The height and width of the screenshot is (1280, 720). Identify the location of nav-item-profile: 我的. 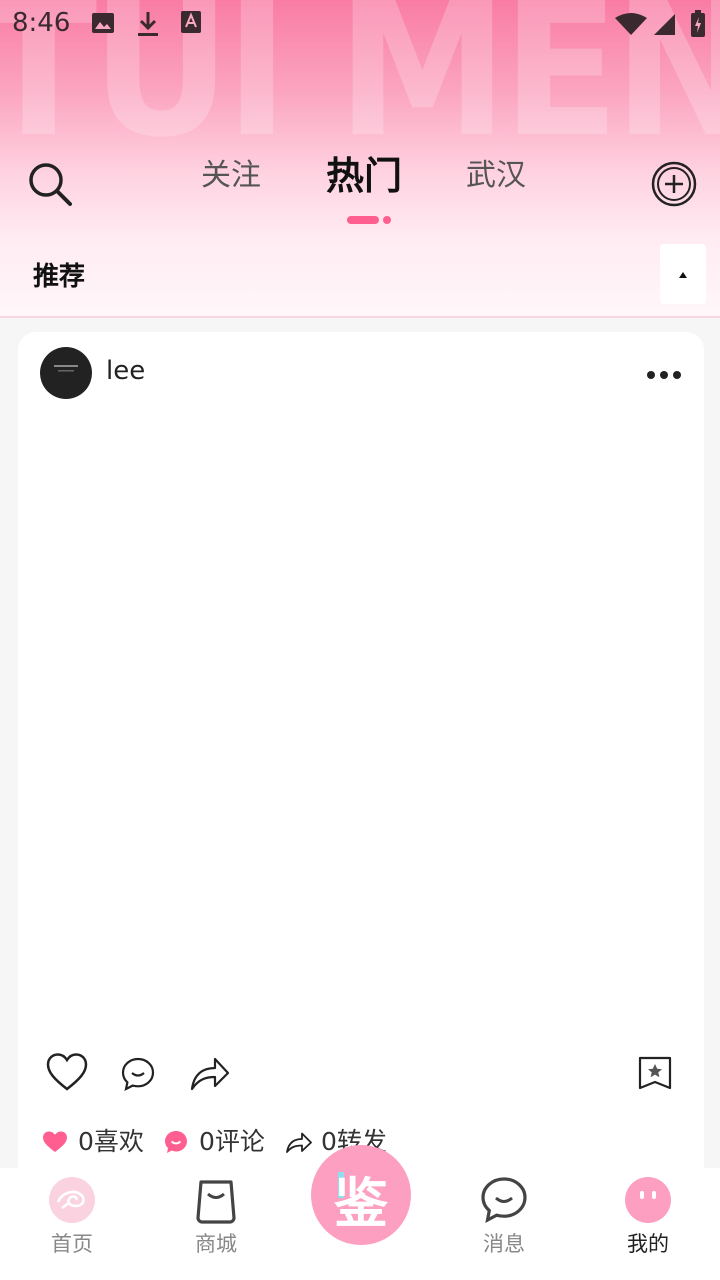
(648, 1224).